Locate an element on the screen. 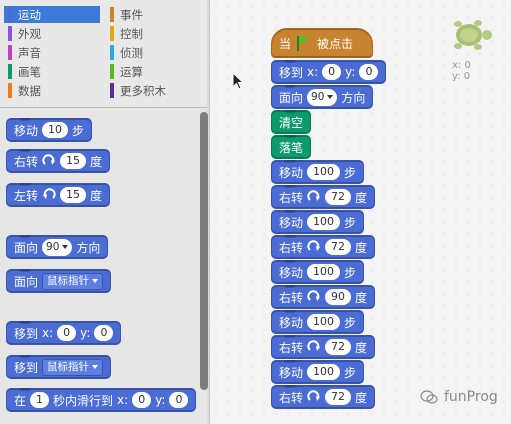 The image size is (511, 424). script-block-turn-right: 右转 90 度 is located at coordinates (323, 297).